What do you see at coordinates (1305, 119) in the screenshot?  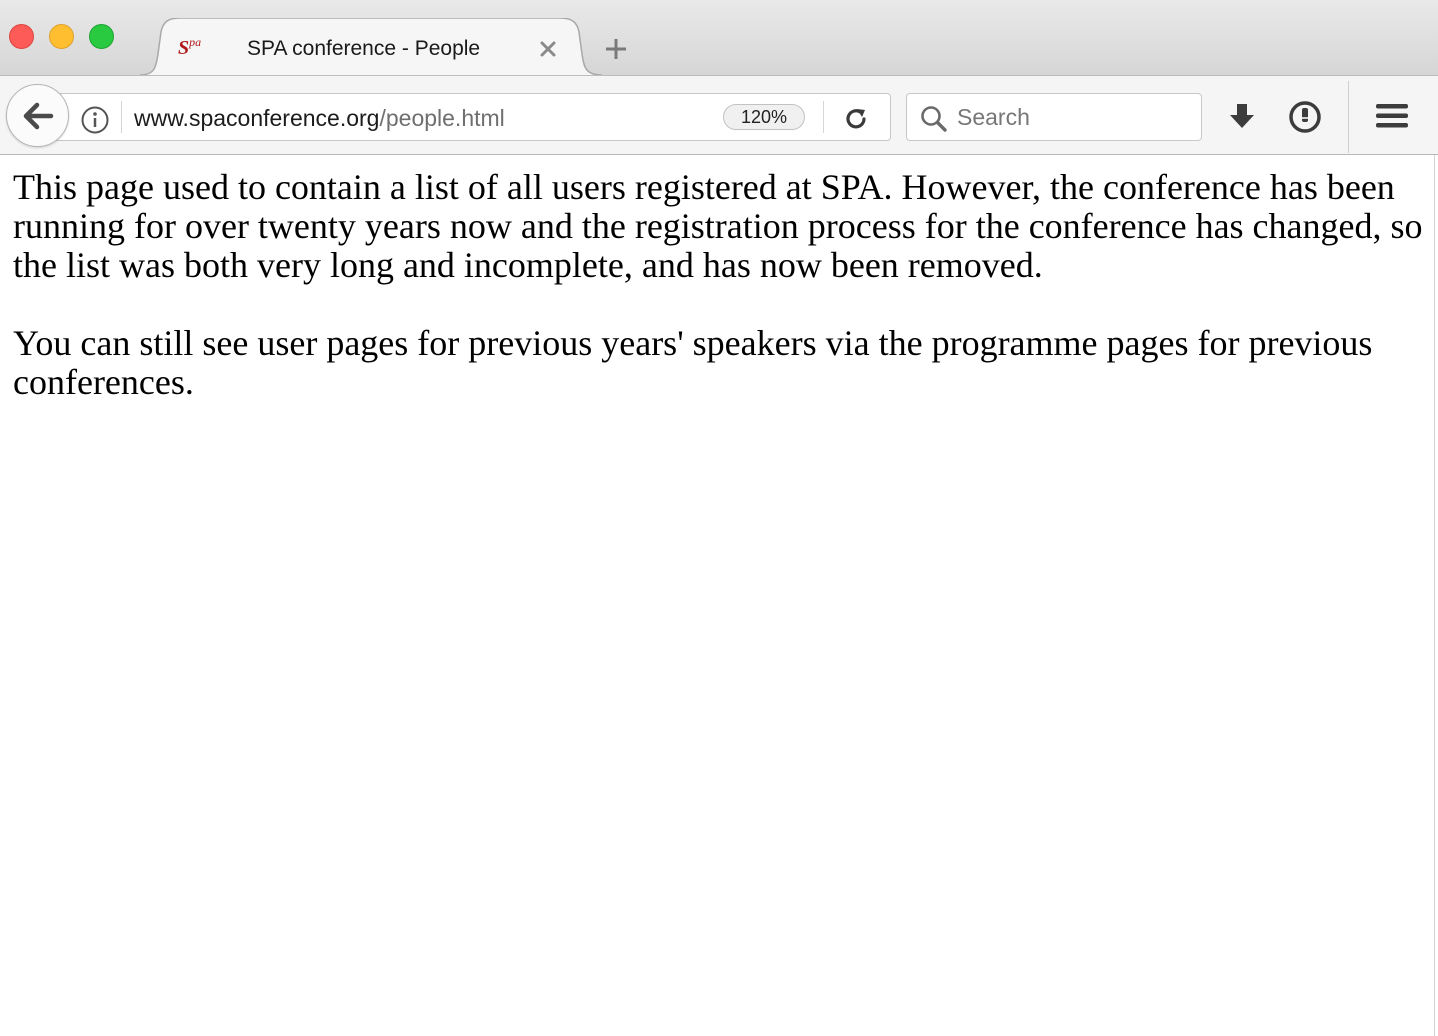 I see `pocket-icon` at bounding box center [1305, 119].